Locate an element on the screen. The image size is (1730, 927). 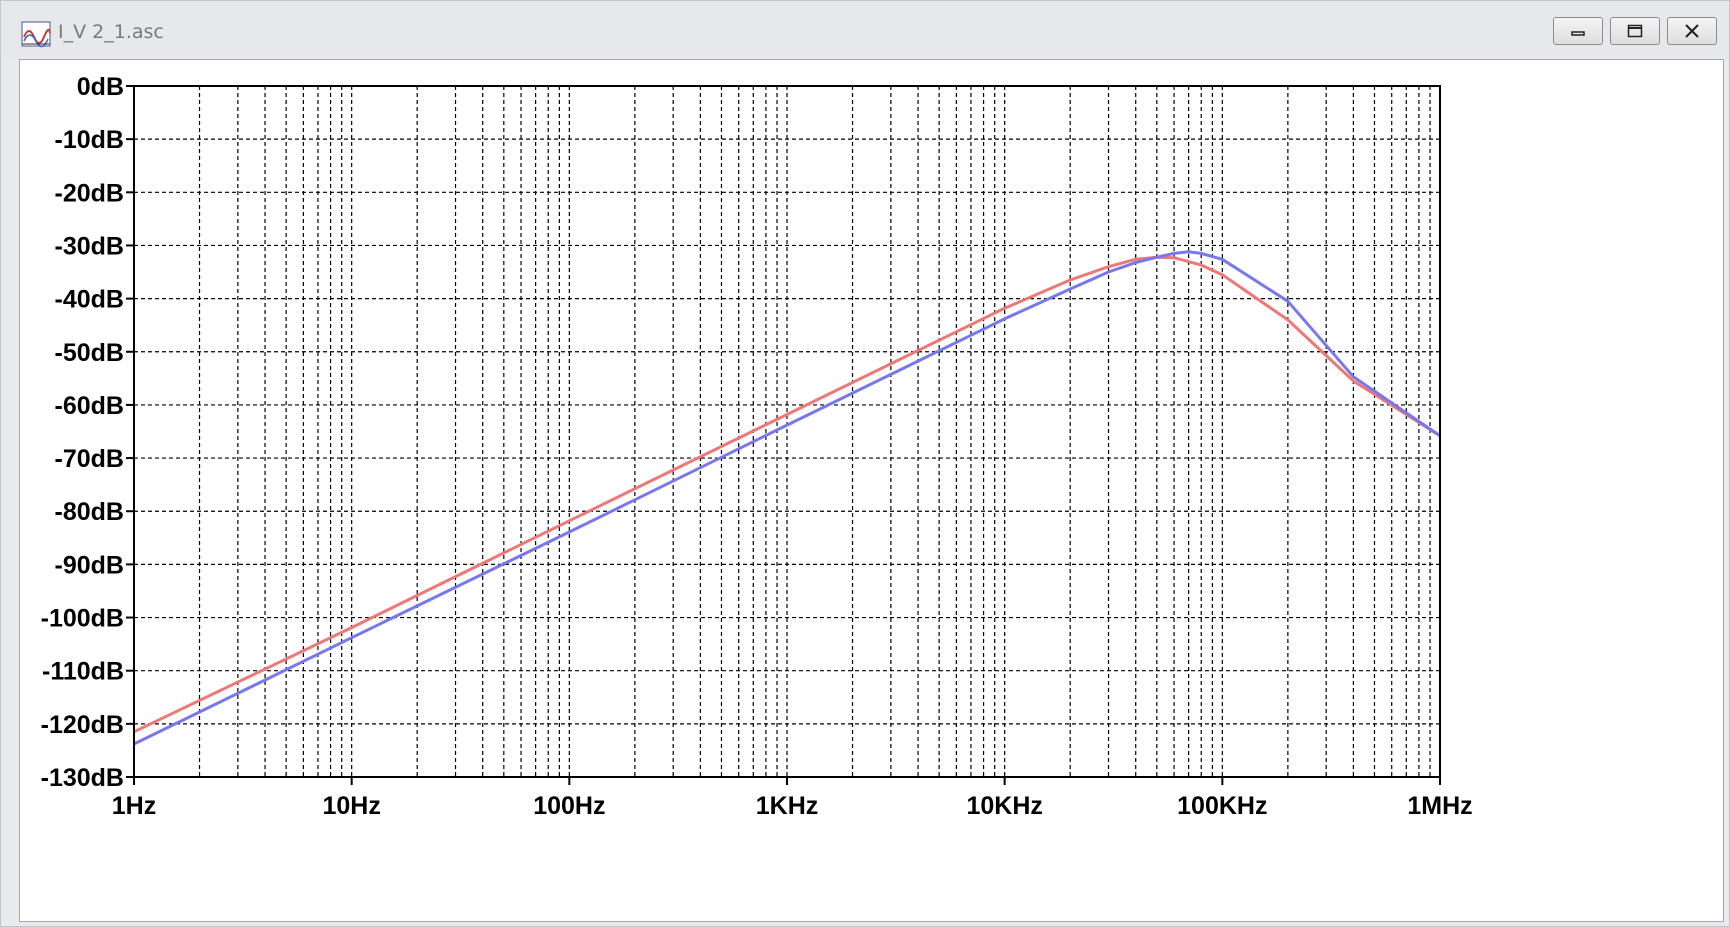
y-tick-label: -130dB is located at coordinates (82, 778).